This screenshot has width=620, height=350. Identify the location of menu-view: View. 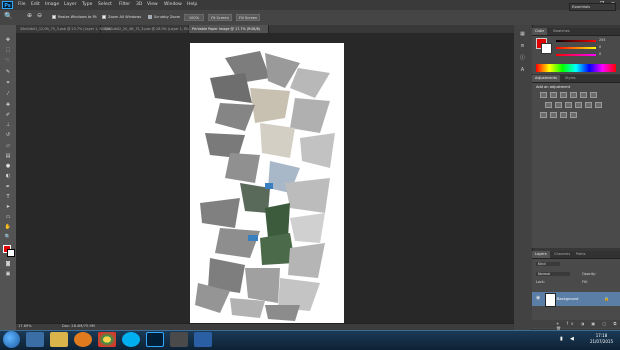
(152, 5).